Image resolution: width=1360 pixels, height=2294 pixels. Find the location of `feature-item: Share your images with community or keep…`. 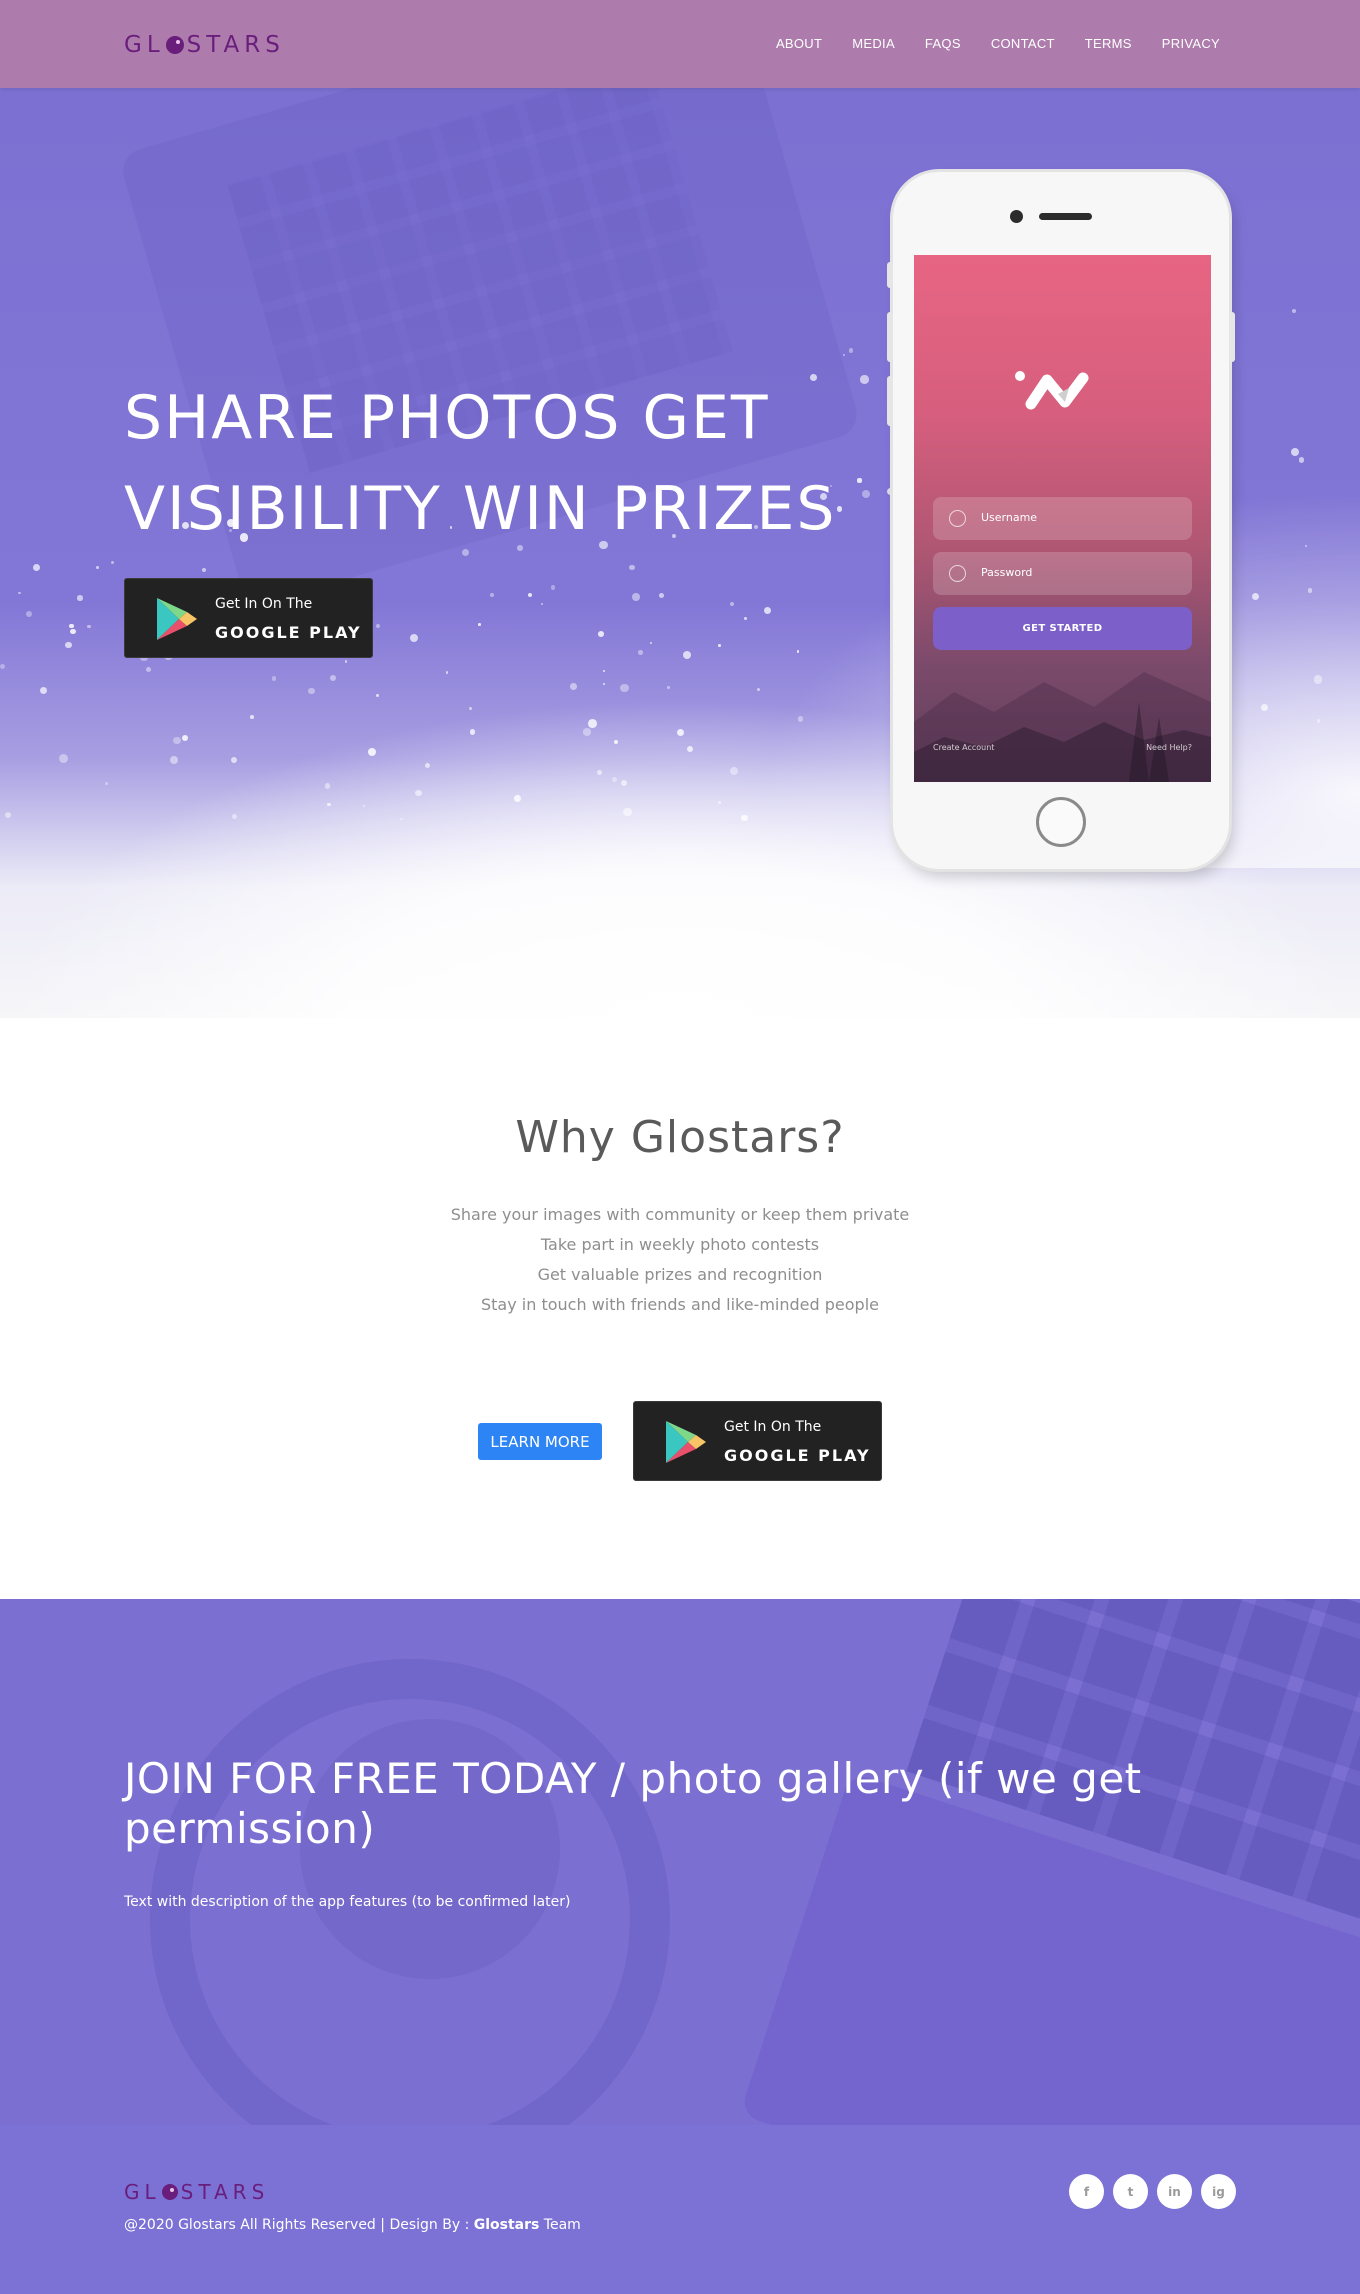

feature-item: Share your images with community or keep… is located at coordinates (680, 1214).